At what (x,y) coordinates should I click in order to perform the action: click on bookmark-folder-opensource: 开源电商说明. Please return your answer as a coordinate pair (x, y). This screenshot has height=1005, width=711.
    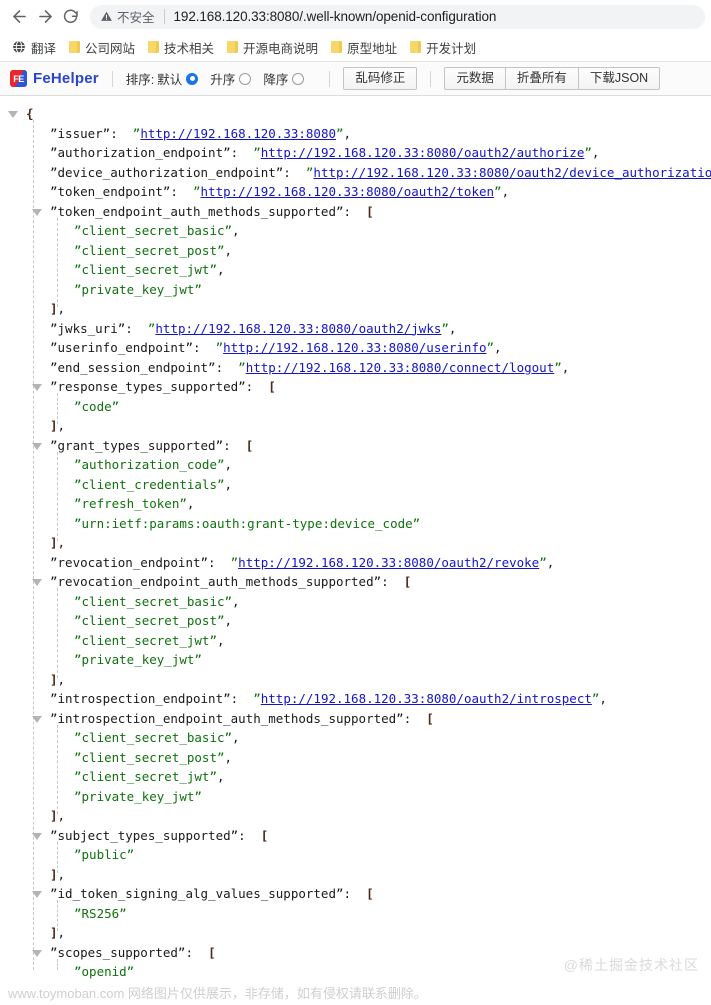
    Looking at the image, I should click on (273, 47).